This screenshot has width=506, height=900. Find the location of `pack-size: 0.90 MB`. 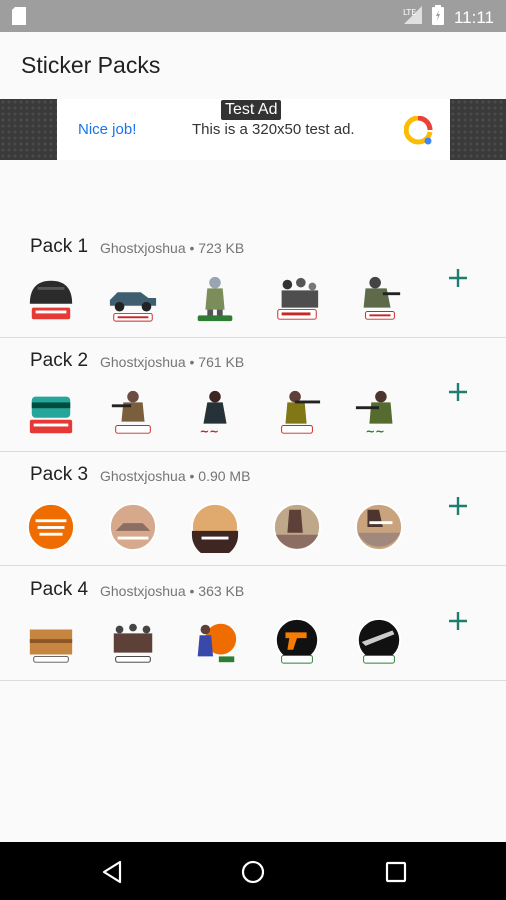

pack-size: 0.90 MB is located at coordinates (224, 476).